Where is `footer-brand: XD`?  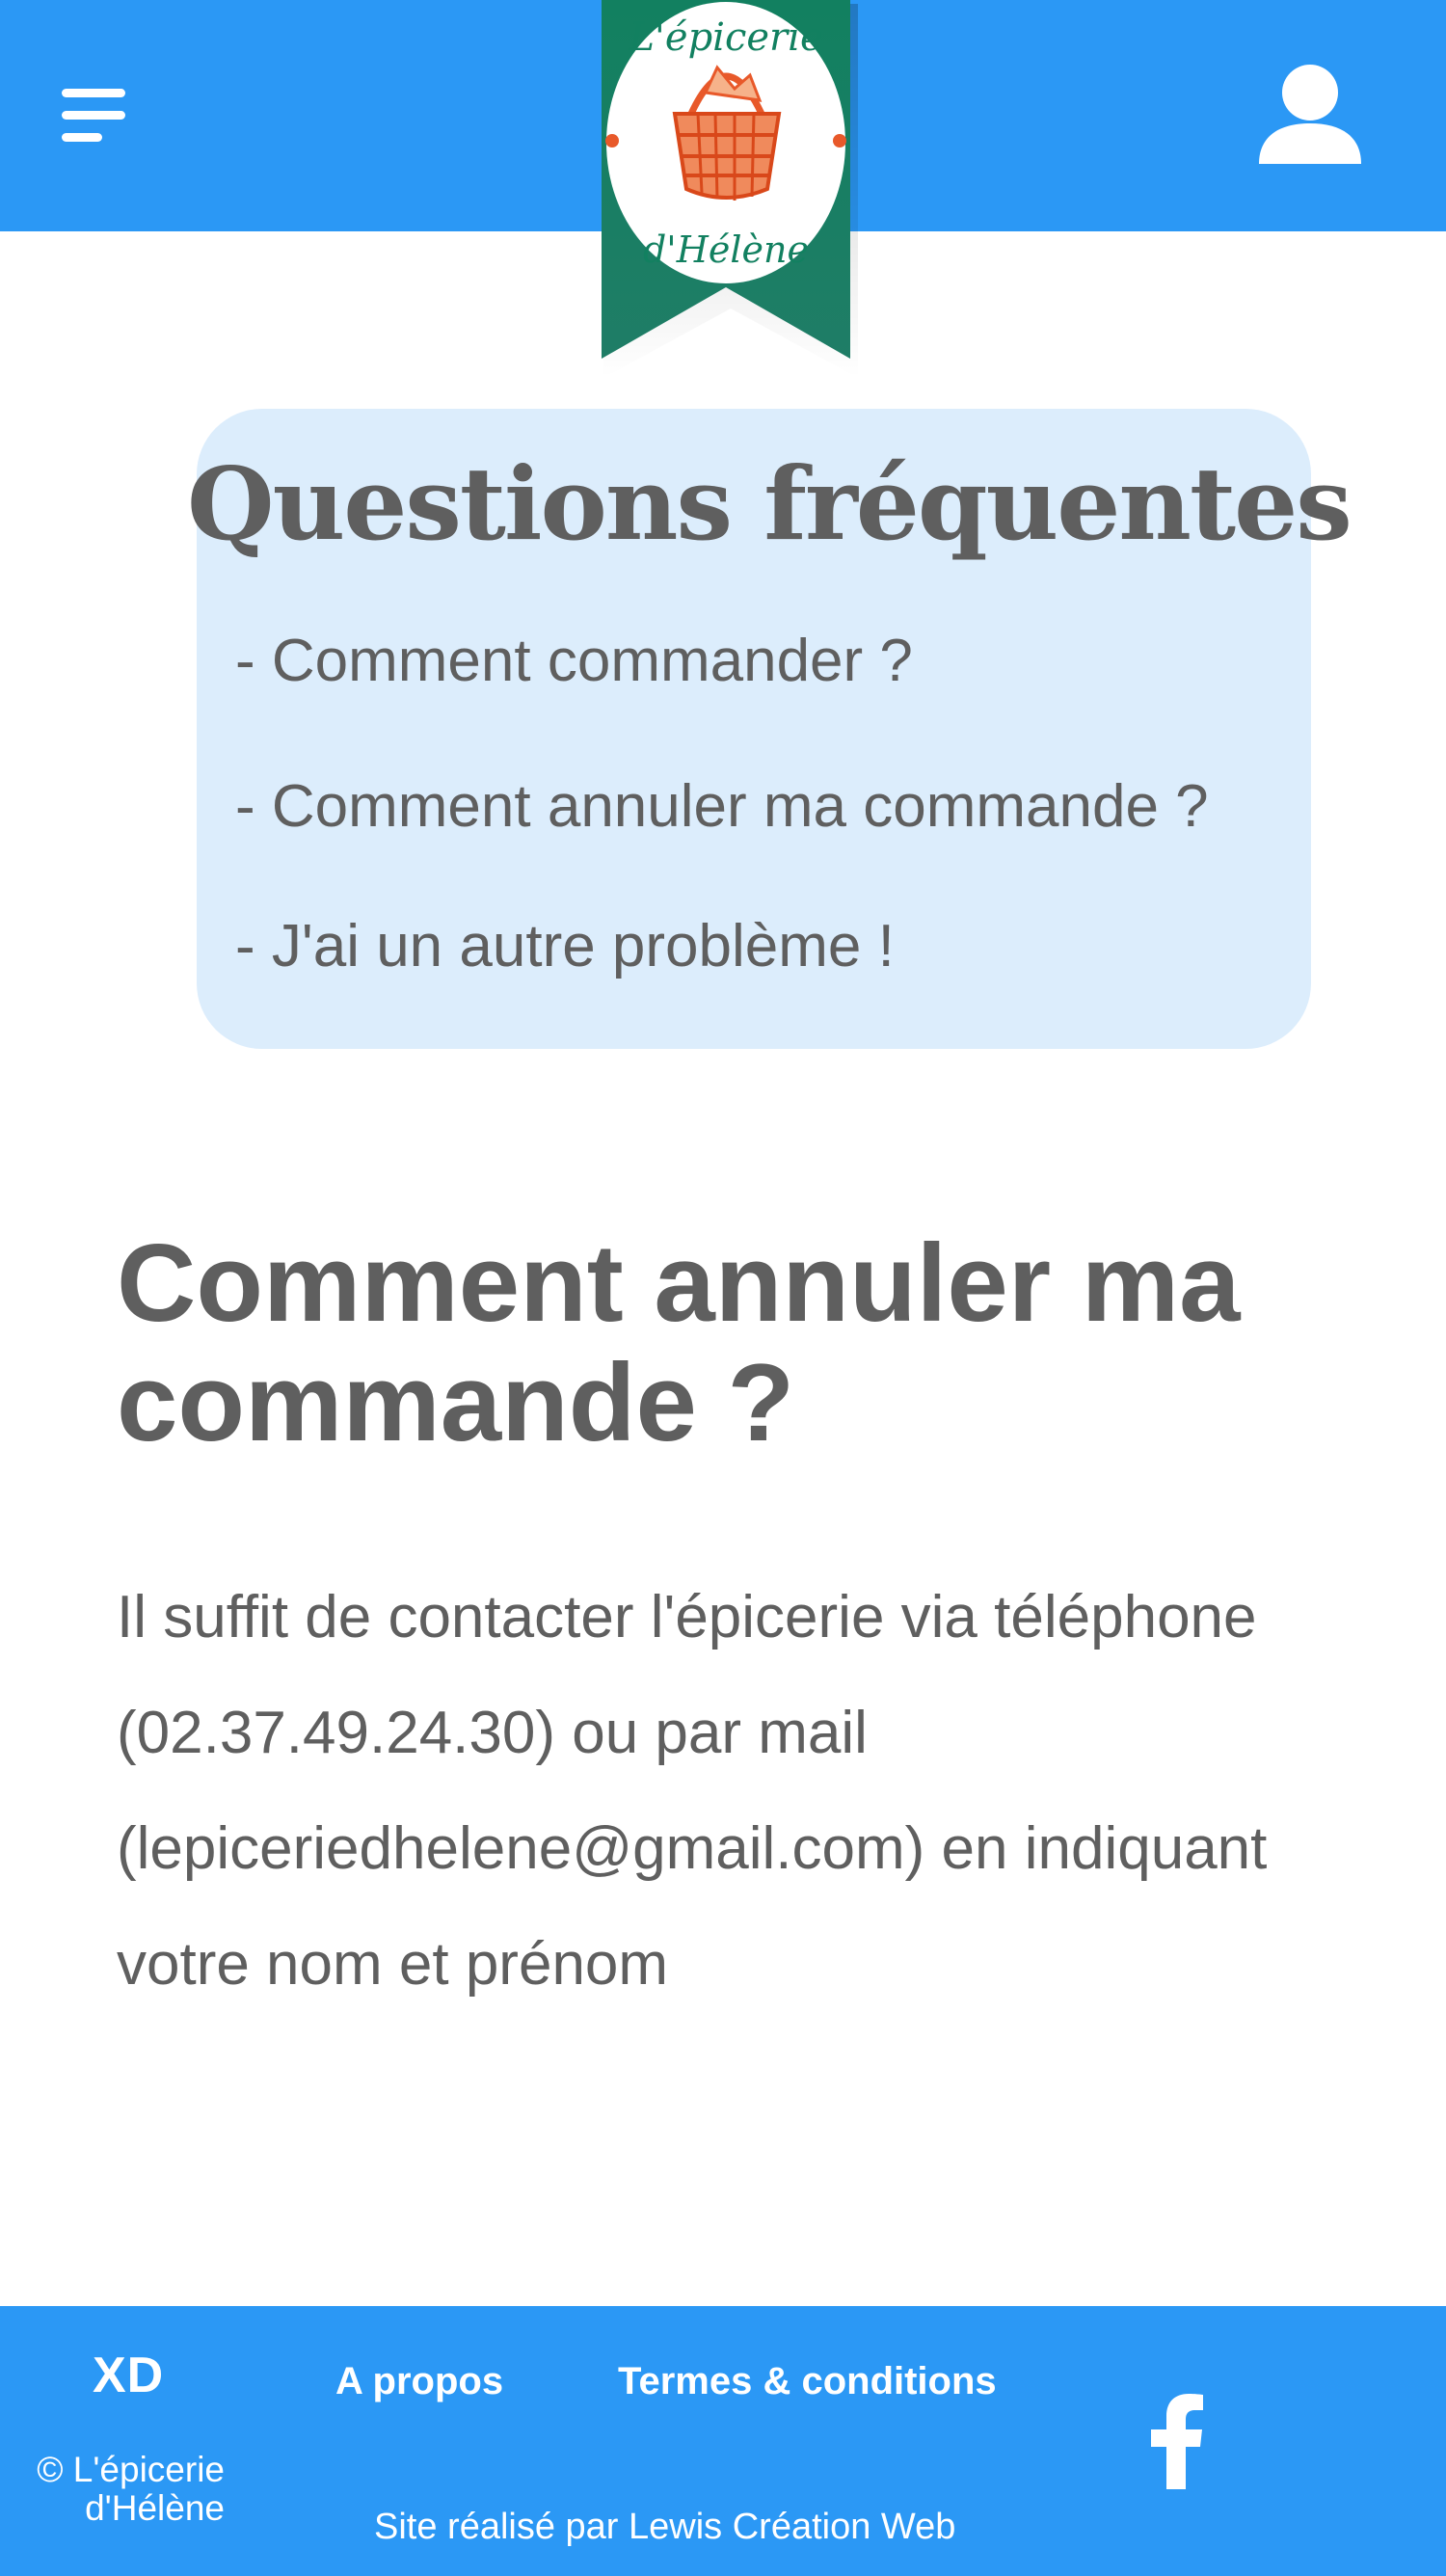 footer-brand: XD is located at coordinates (129, 2376).